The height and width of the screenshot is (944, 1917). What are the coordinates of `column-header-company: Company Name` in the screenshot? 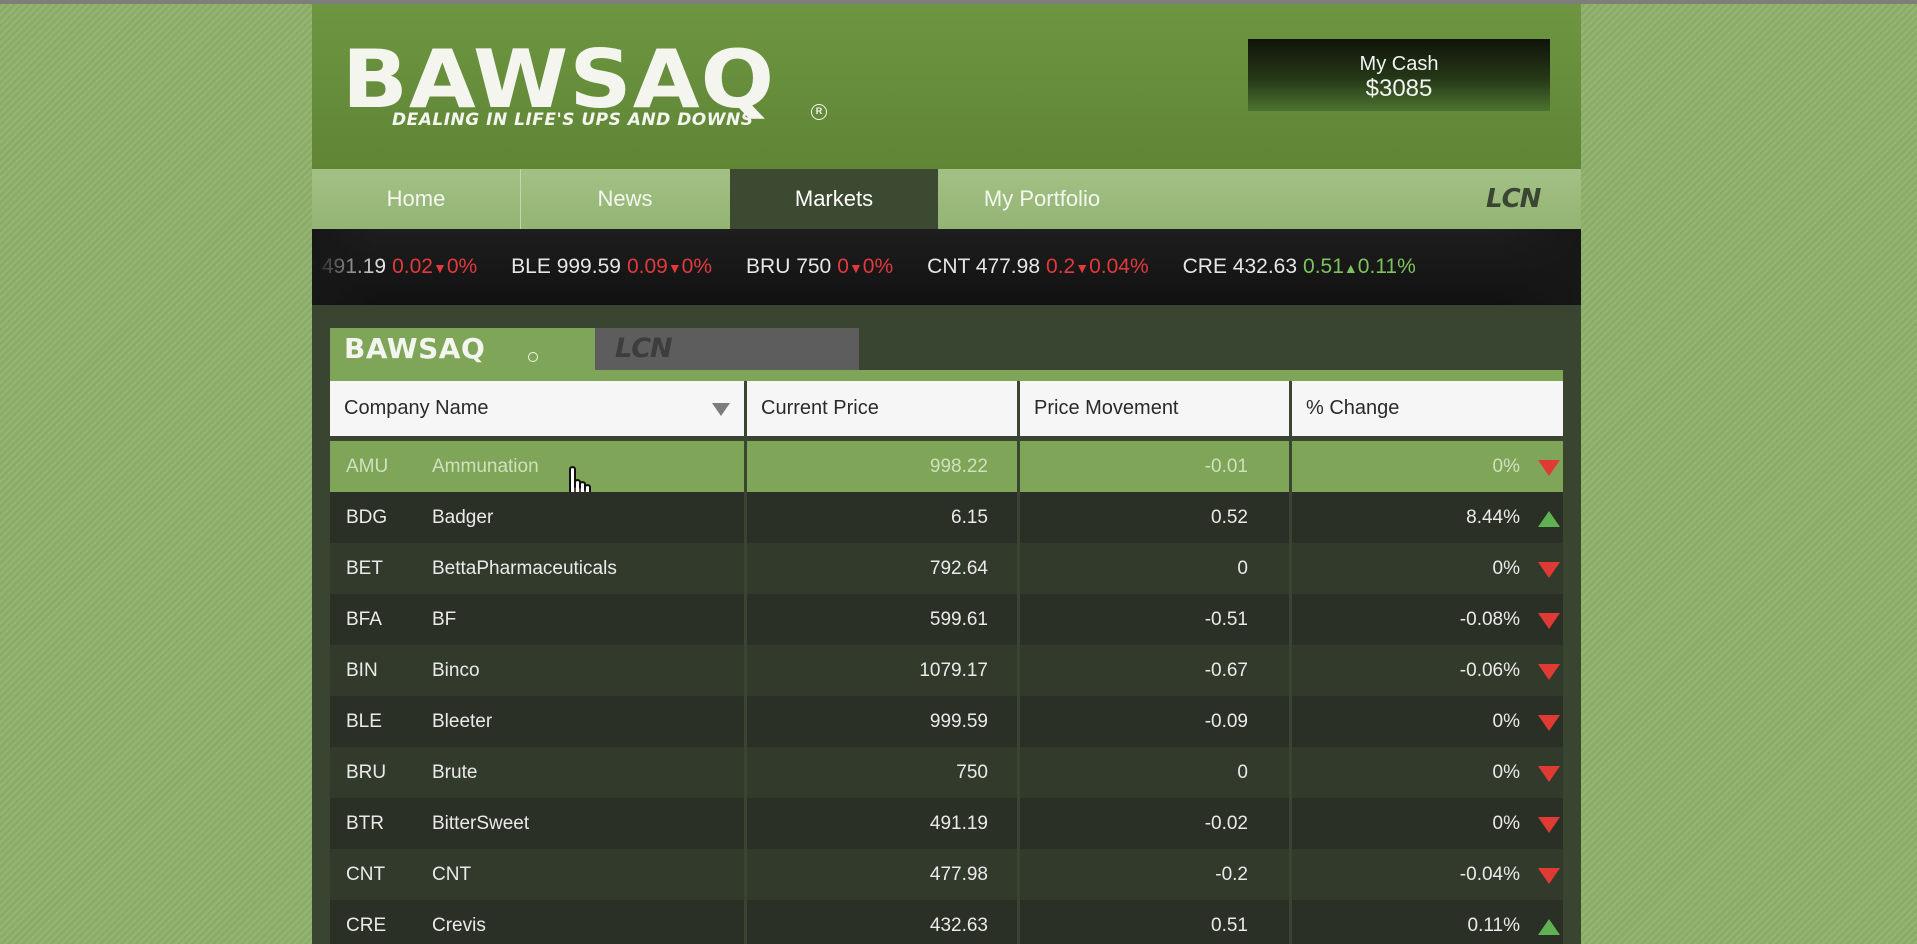 It's located at (537, 408).